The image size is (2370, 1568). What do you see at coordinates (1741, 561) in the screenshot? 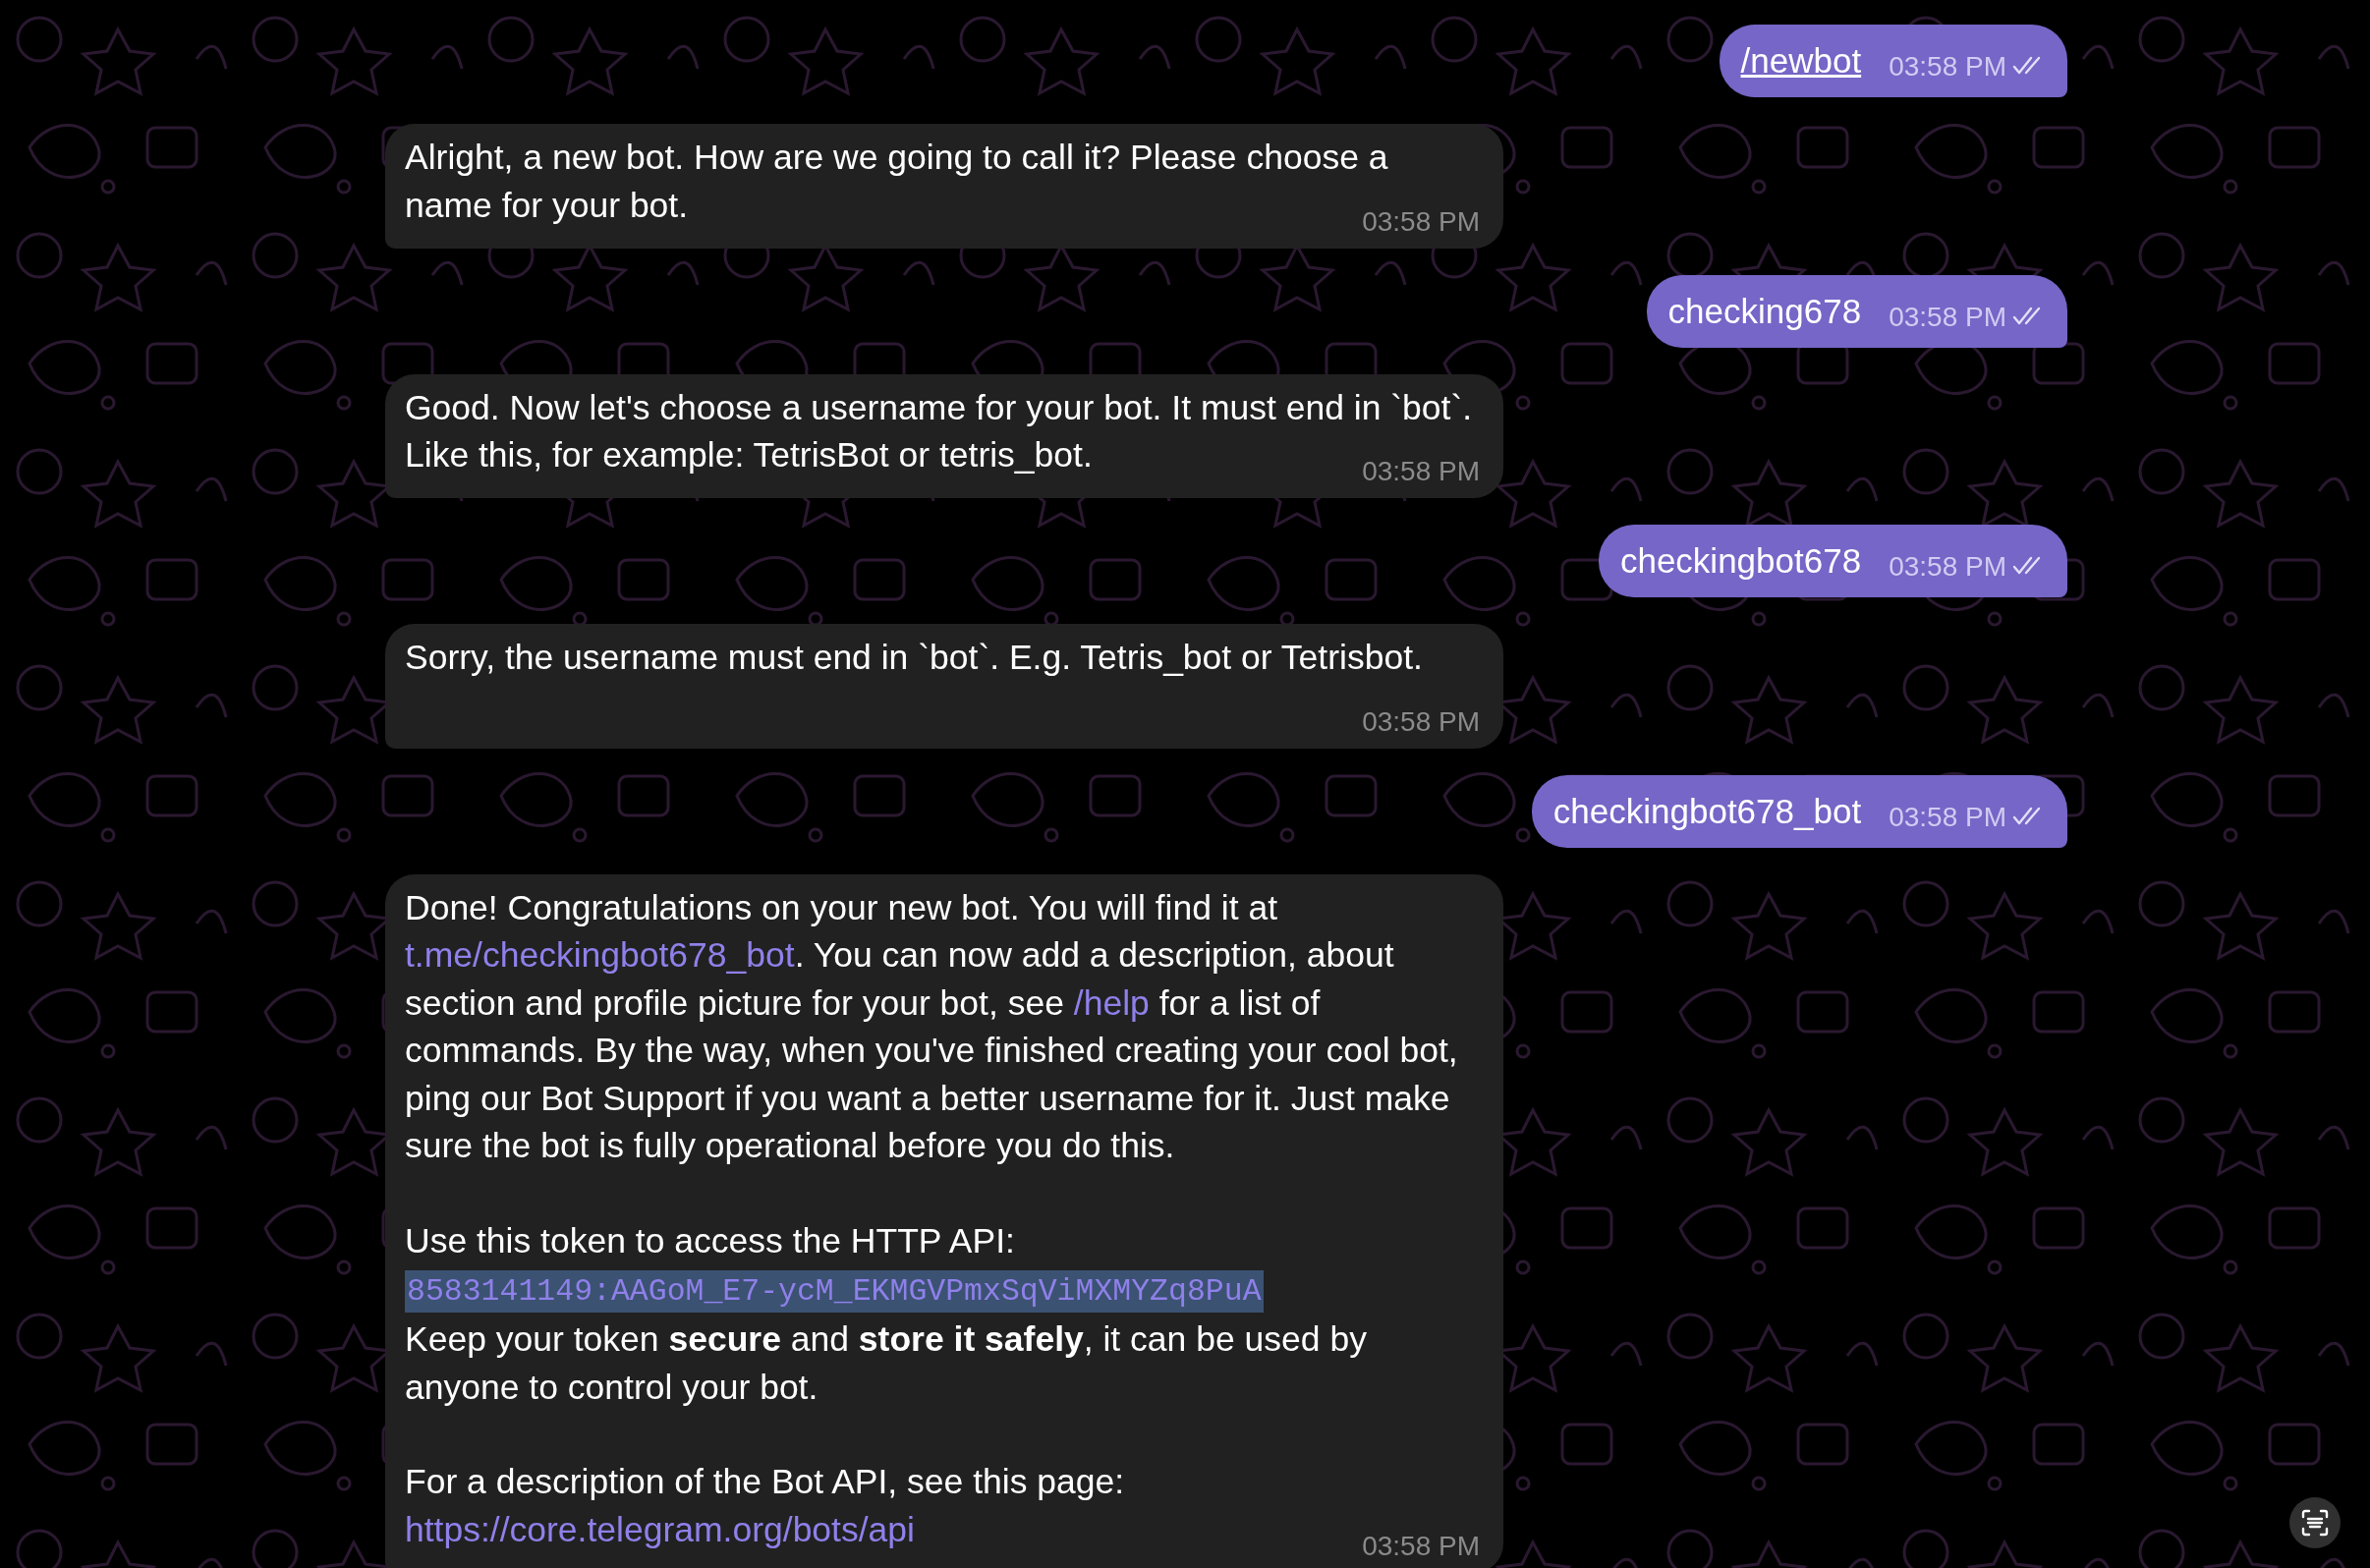
I see `message-text: checkingbot678` at bounding box center [1741, 561].